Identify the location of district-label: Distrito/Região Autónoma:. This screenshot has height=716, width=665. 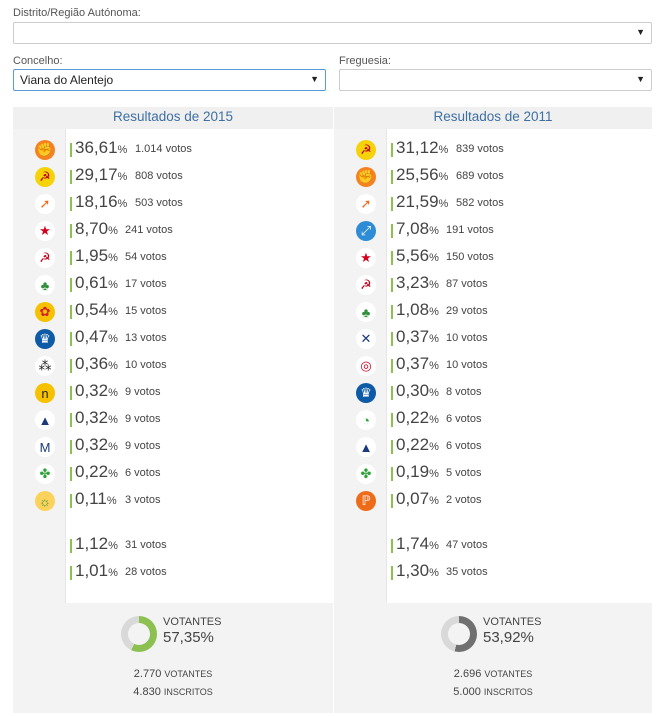
(77, 13).